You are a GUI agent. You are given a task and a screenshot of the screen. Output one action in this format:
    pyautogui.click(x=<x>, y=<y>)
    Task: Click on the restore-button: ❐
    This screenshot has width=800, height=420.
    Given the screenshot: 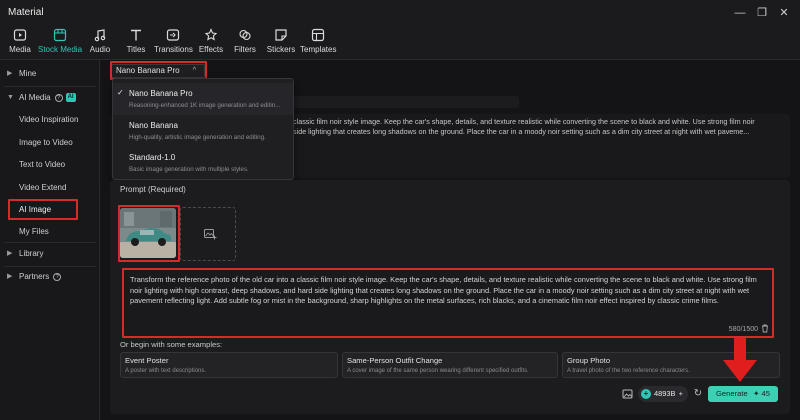 What is the action you would take?
    pyautogui.click(x=762, y=13)
    